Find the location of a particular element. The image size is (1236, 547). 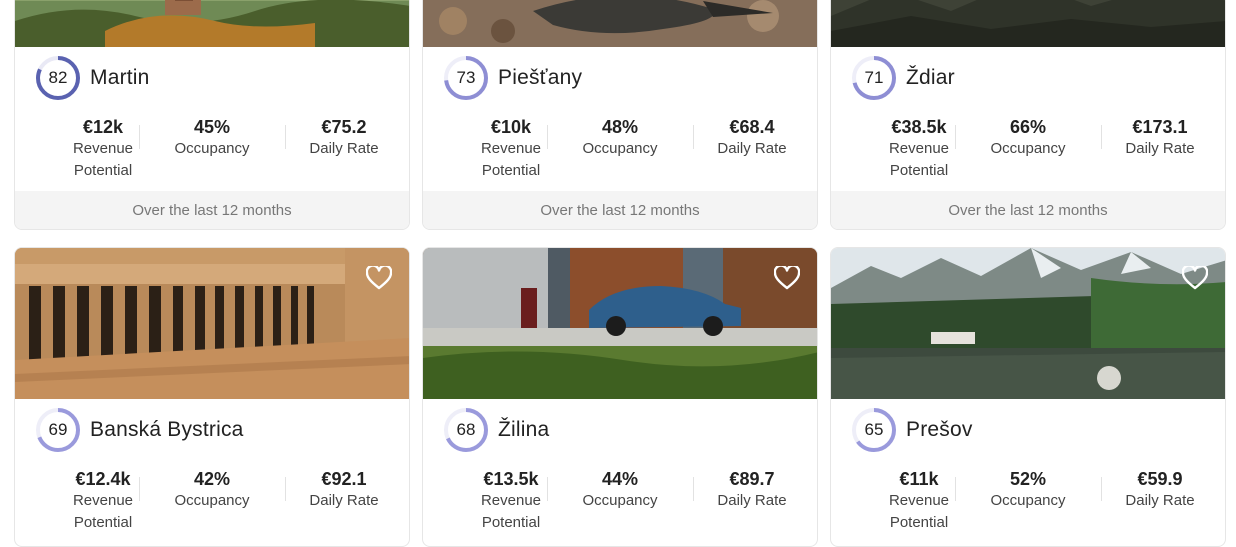

score-value: 73 is located at coordinates (466, 77).